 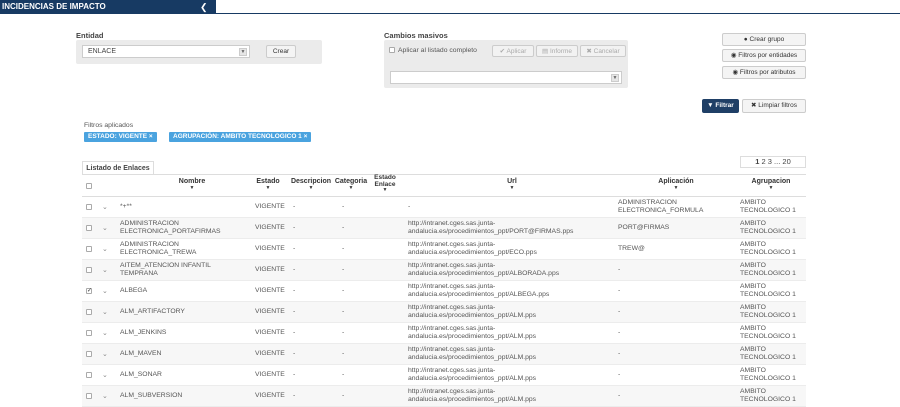 What do you see at coordinates (771, 184) in the screenshot?
I see `col-agrupacion: Agrupacion ▼` at bounding box center [771, 184].